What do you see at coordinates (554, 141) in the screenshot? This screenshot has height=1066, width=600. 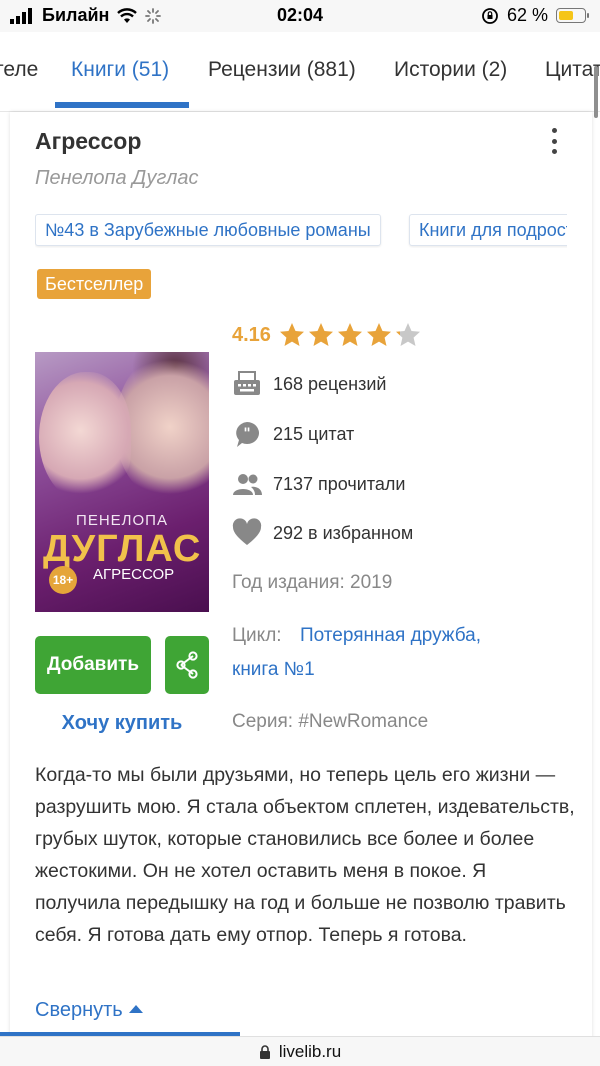 I see `more-options-icon` at bounding box center [554, 141].